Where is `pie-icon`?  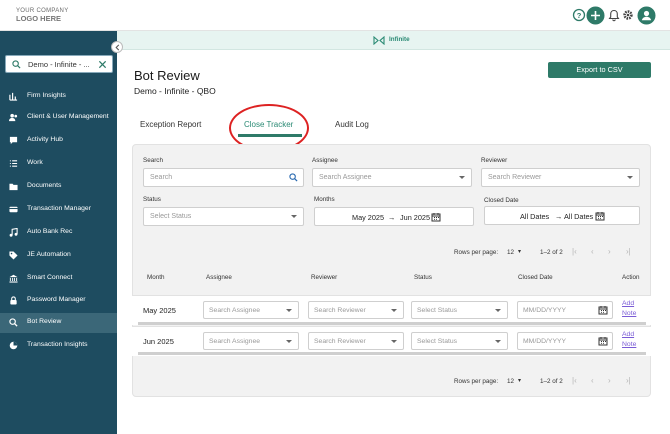
pie-icon is located at coordinates (13, 345).